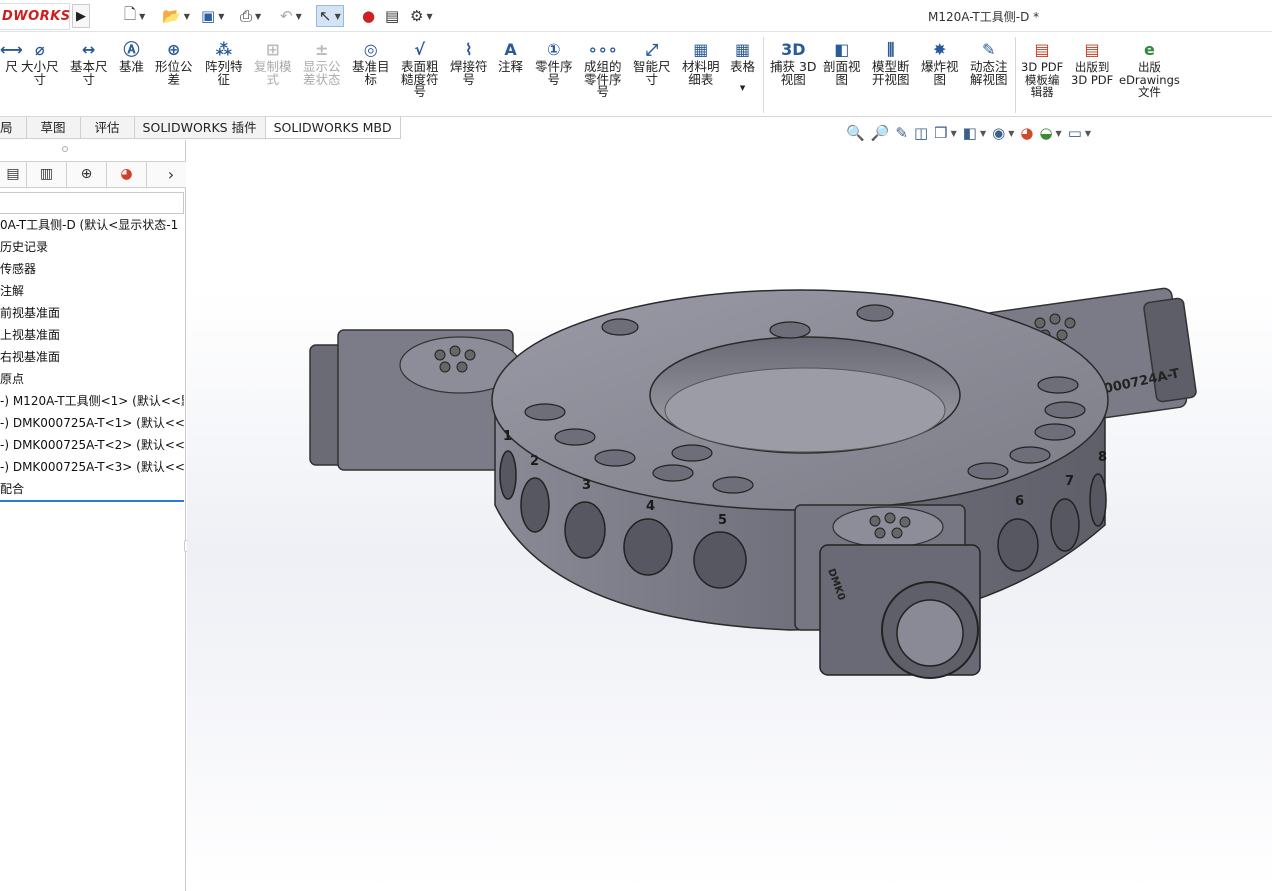 Image resolution: width=1272 pixels, height=891 pixels. What do you see at coordinates (901, 133) in the screenshot?
I see `previous-view-icon: ✎` at bounding box center [901, 133].